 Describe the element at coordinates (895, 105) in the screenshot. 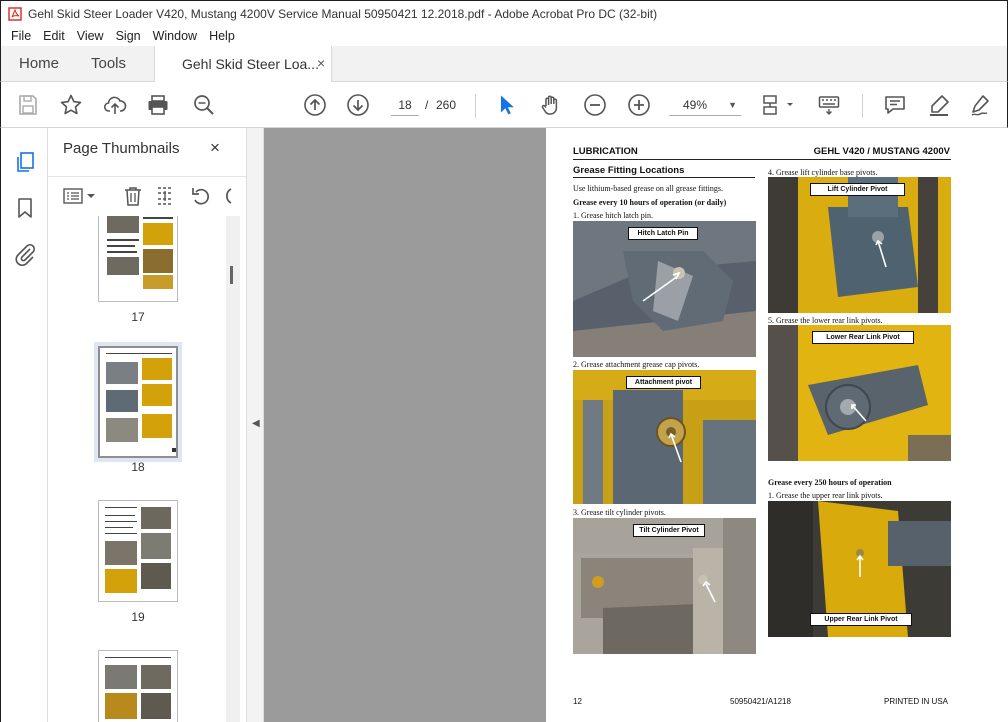

I see `comment-icon` at that location.